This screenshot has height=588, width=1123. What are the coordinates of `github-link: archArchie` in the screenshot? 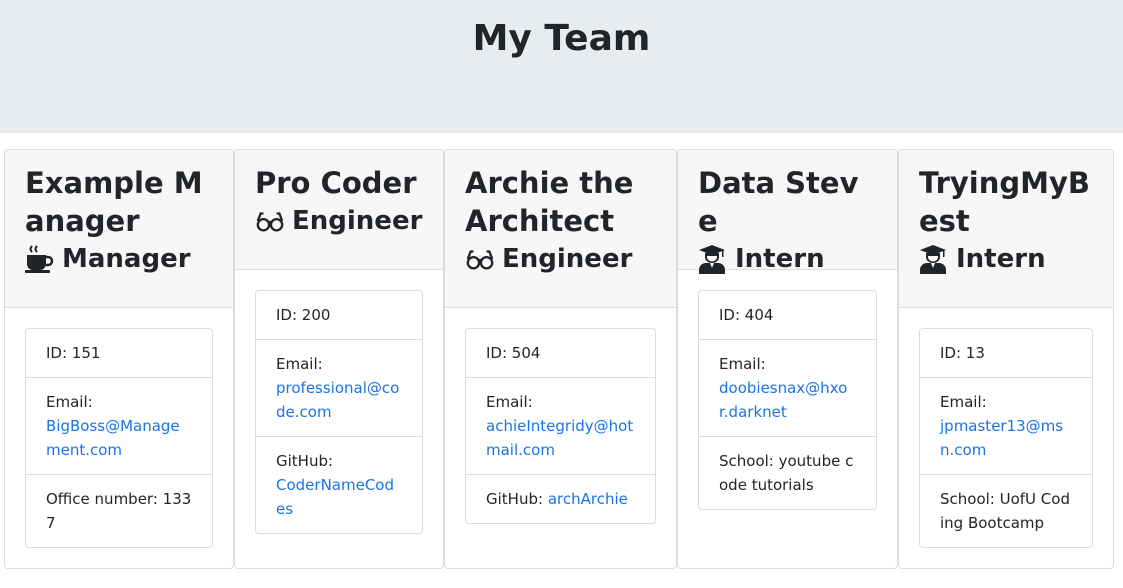 It's located at (588, 499).